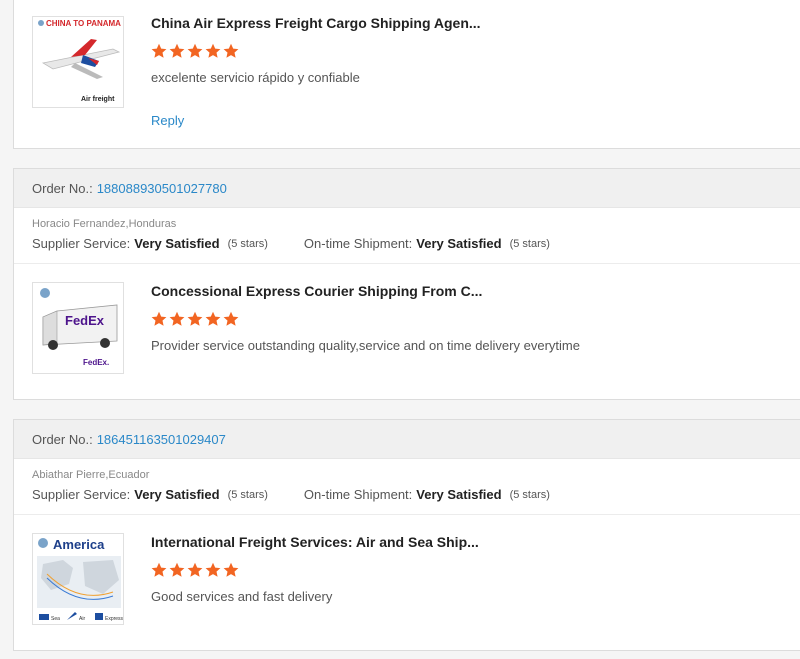  I want to click on product-thumbnail: CHINA TO PANAMA Air freight, so click(78, 62).